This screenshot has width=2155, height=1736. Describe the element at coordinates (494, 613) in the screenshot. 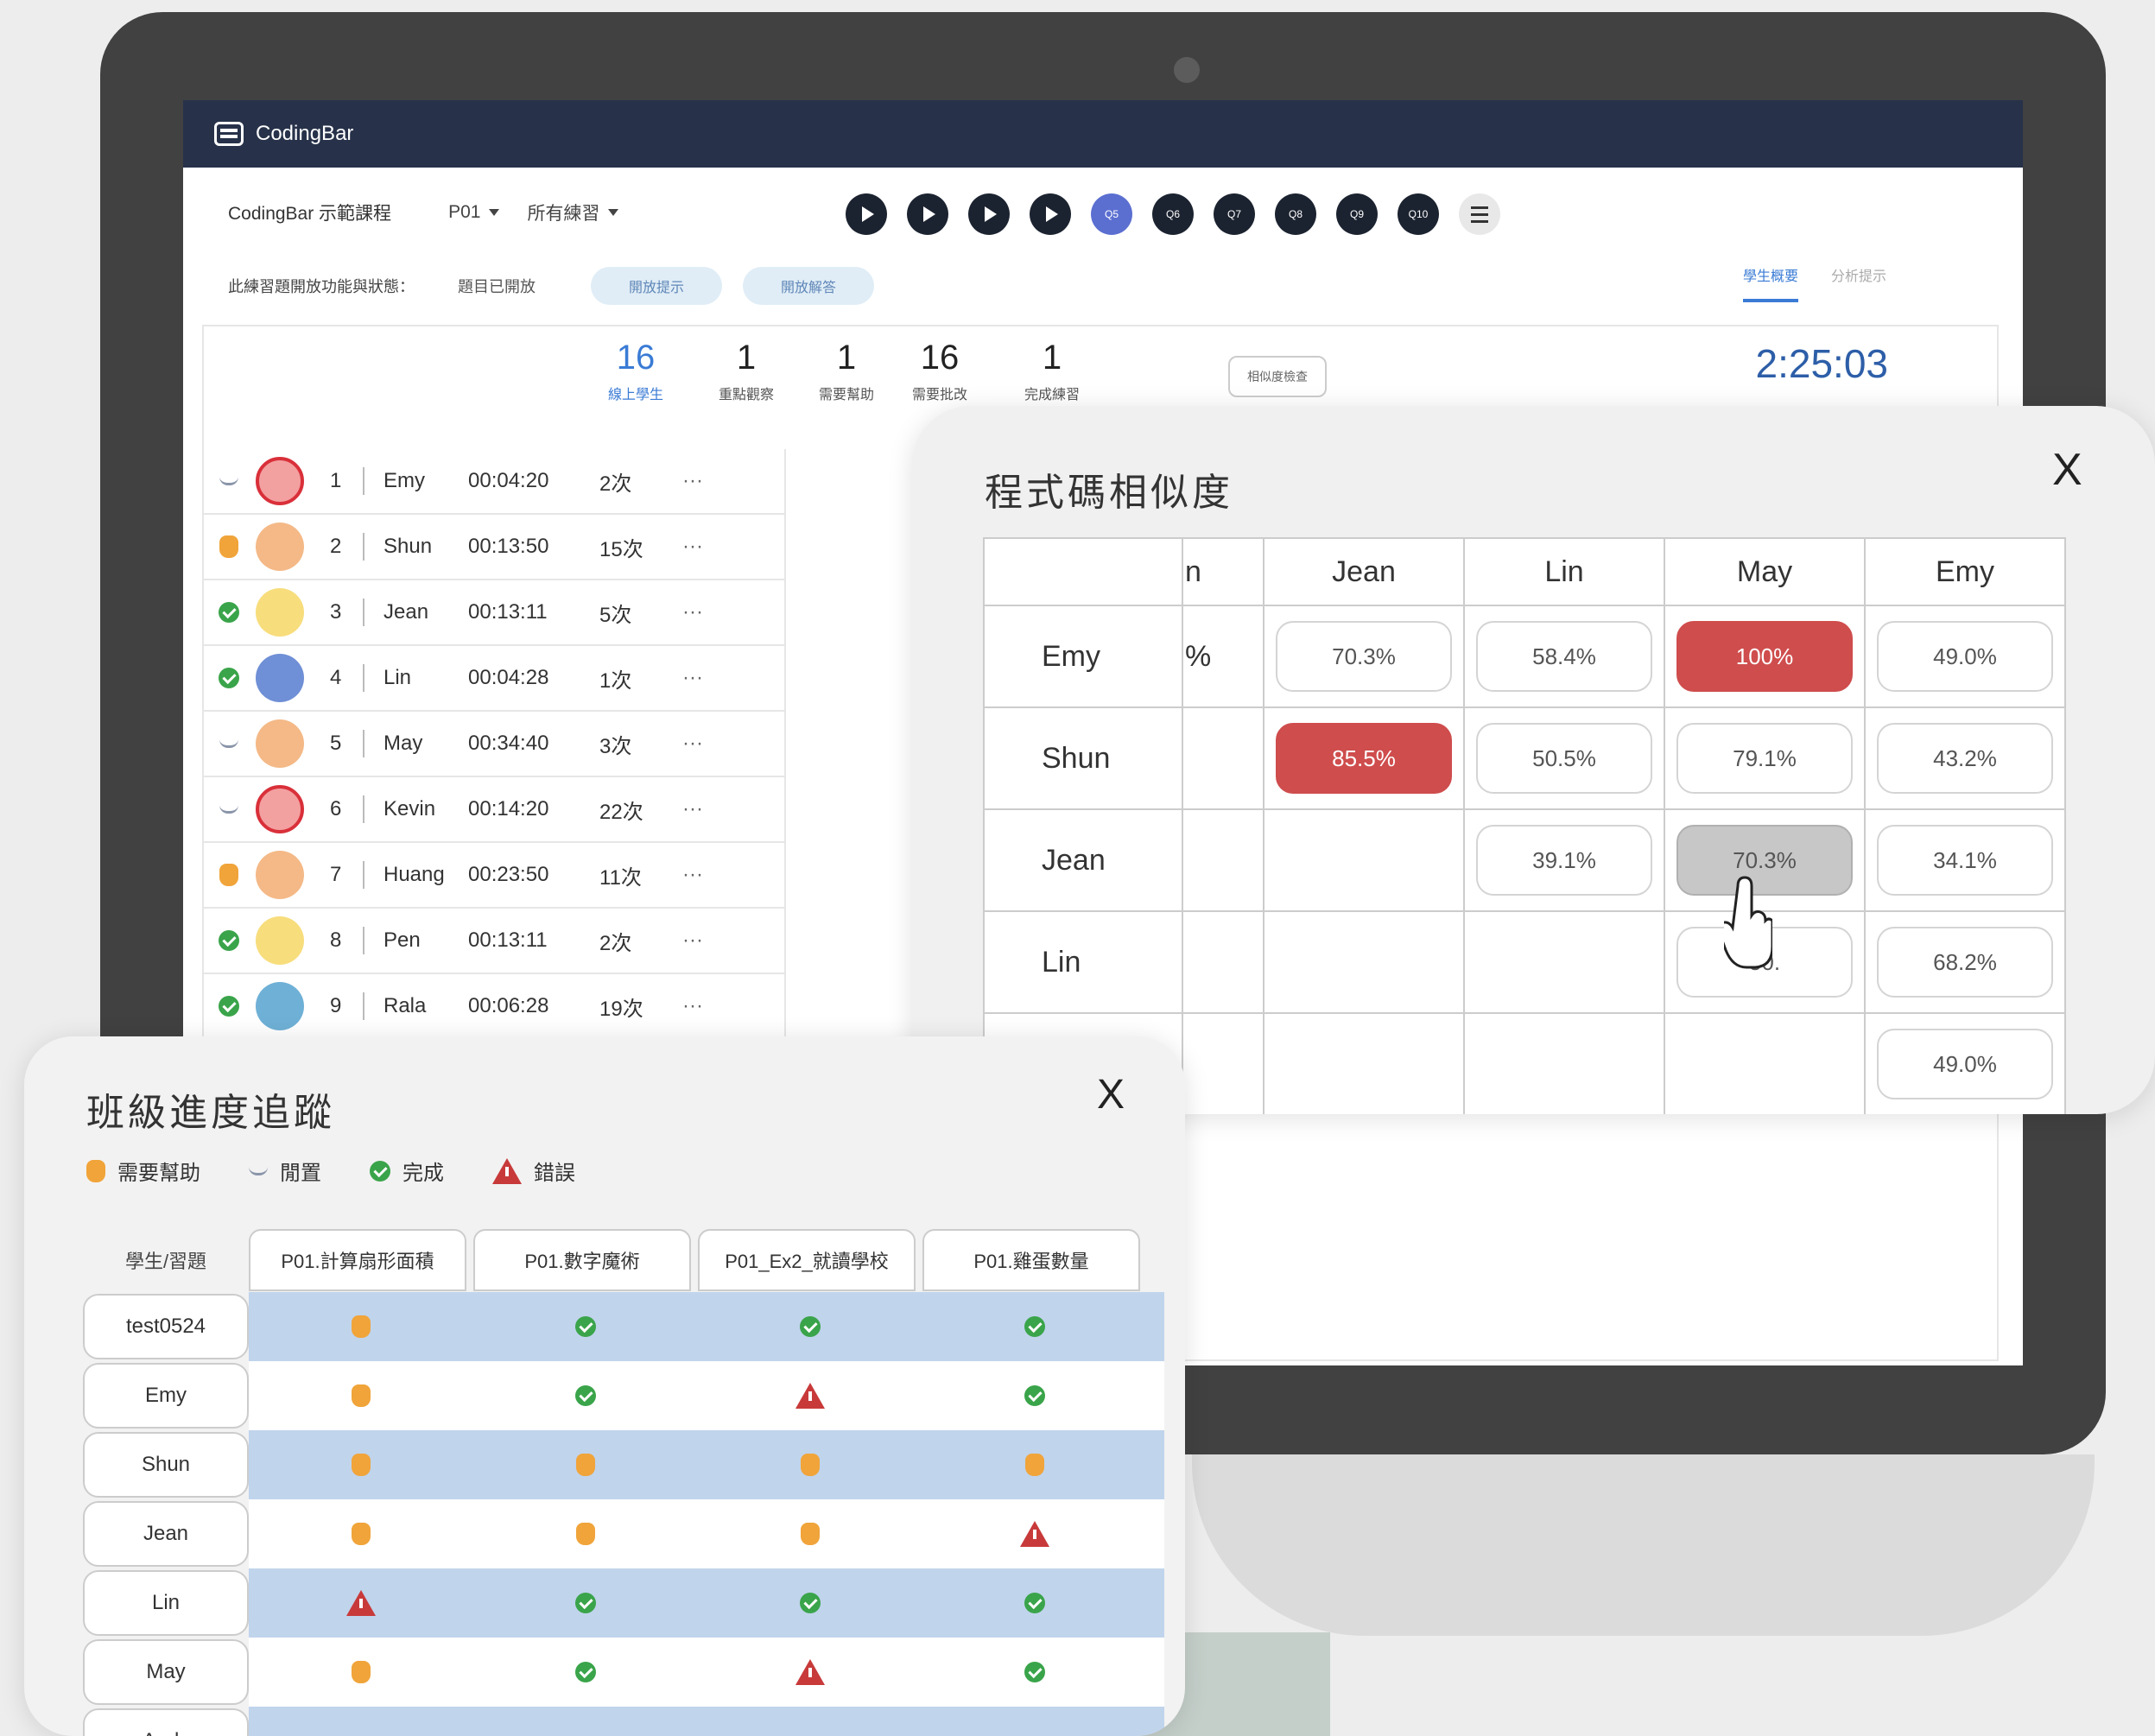

I see `student-row: 3 Jean 00:13:11 5次 ···` at that location.